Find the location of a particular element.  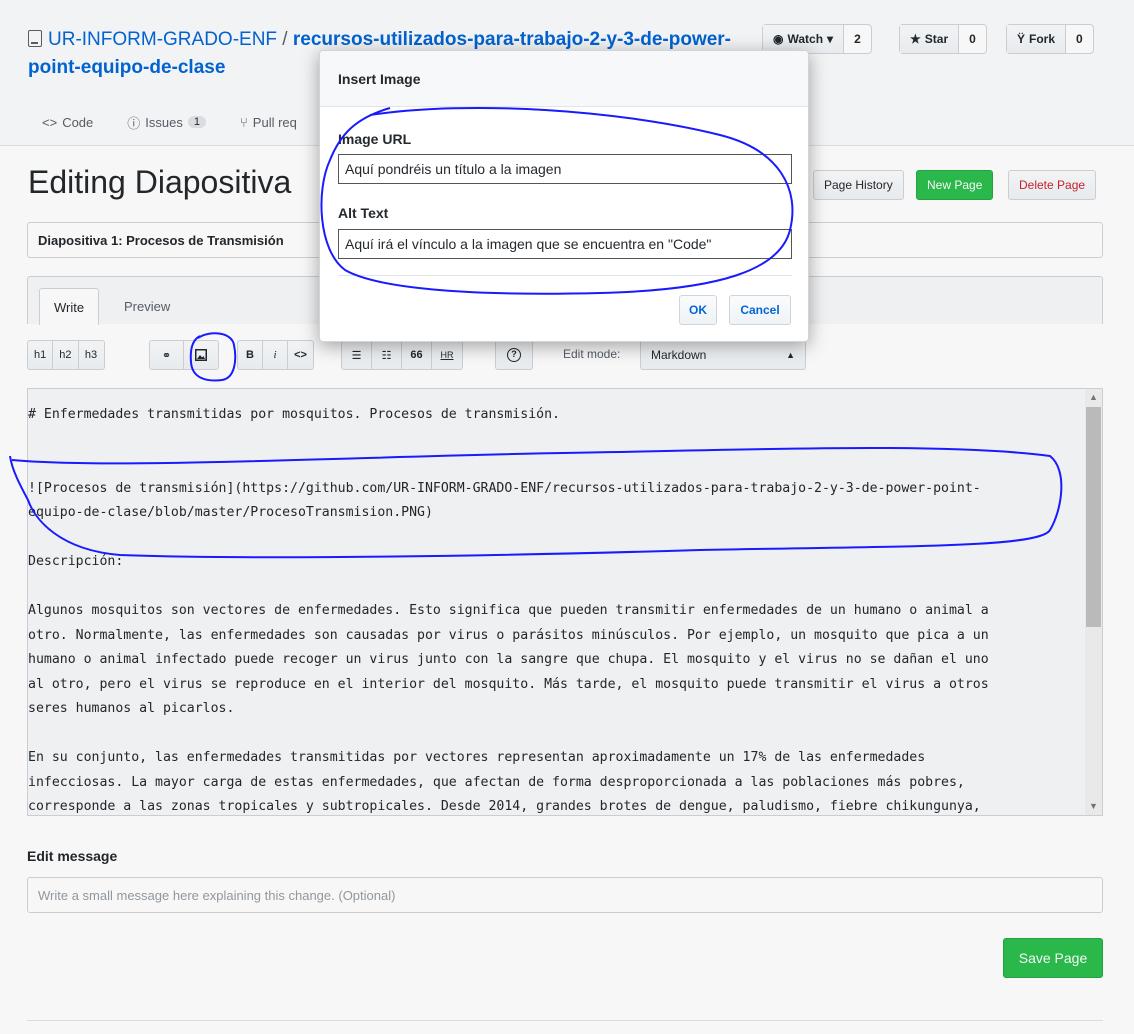

cancel-button: Cancel is located at coordinates (760, 310).